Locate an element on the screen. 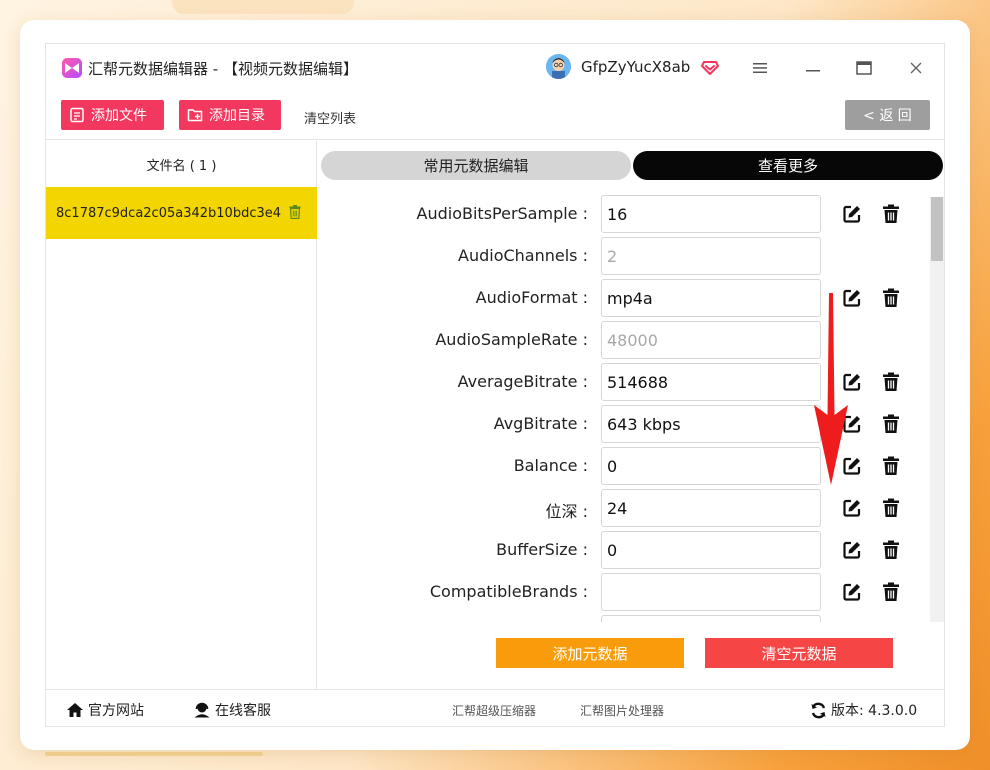 The height and width of the screenshot is (770, 990). metadata-row-partial is located at coordinates (623, 618).